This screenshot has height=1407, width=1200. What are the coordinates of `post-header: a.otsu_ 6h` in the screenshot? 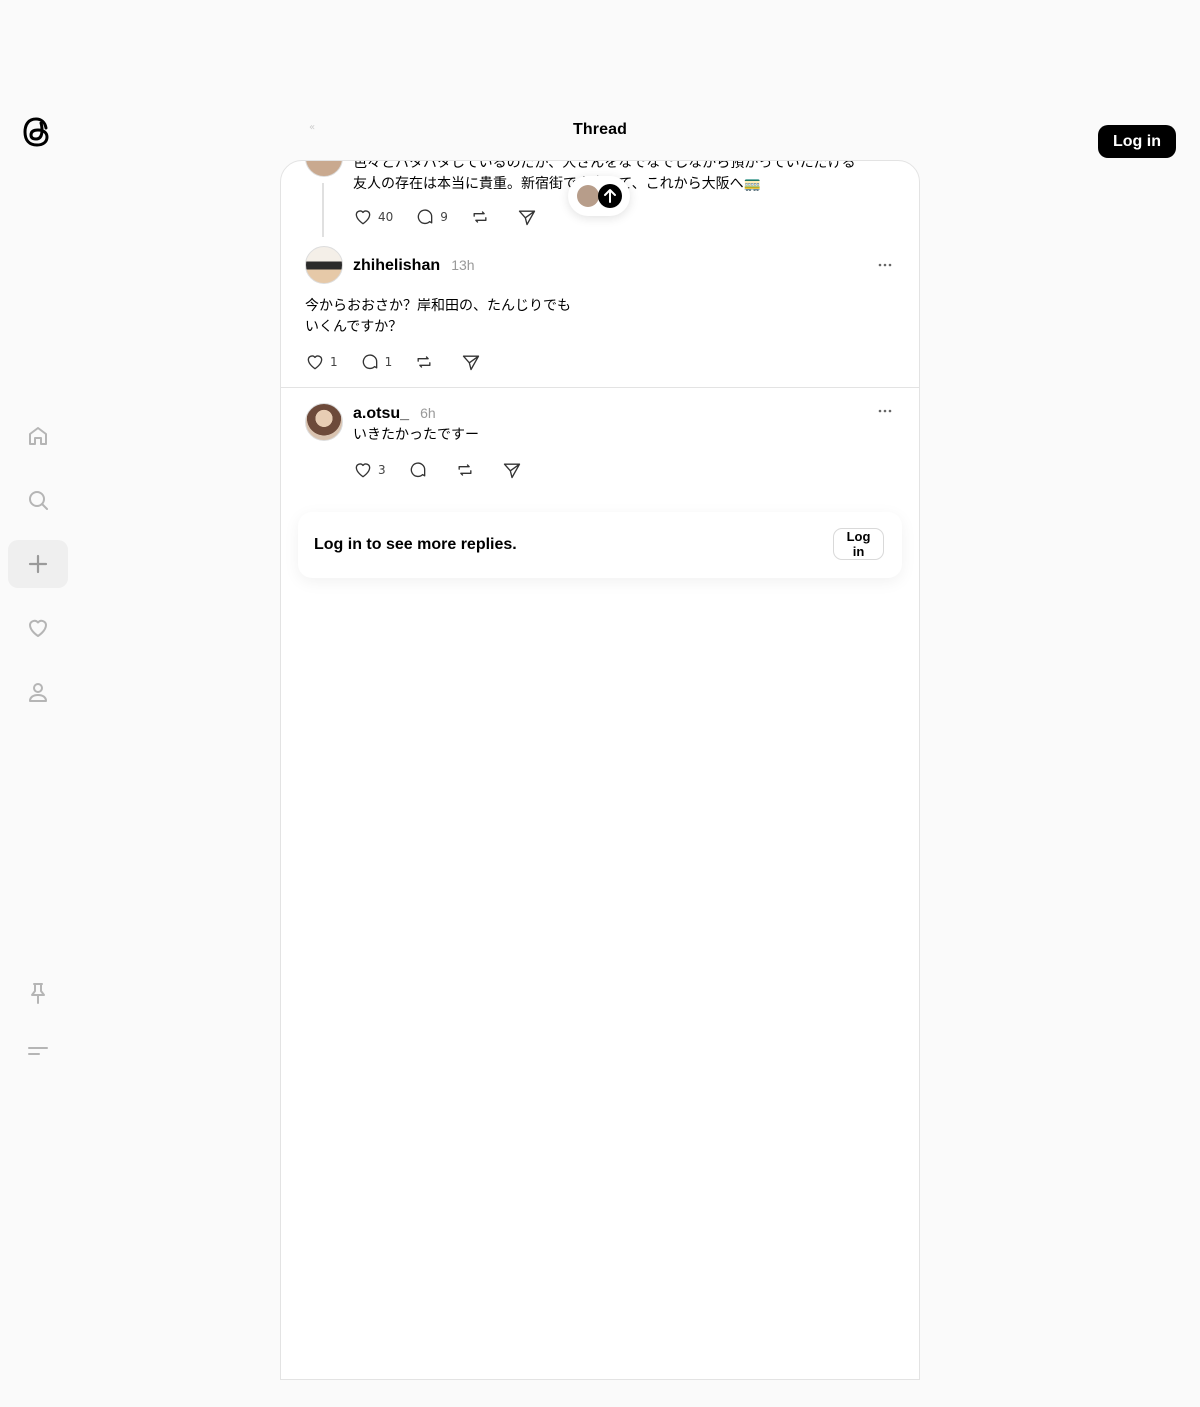 It's located at (394, 413).